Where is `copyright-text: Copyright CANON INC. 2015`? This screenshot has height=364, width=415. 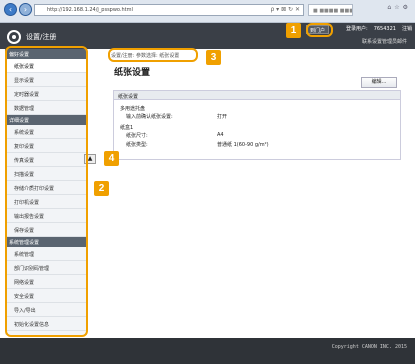
copyright-text: Copyright CANON INC. 2015 is located at coordinates (369, 347).